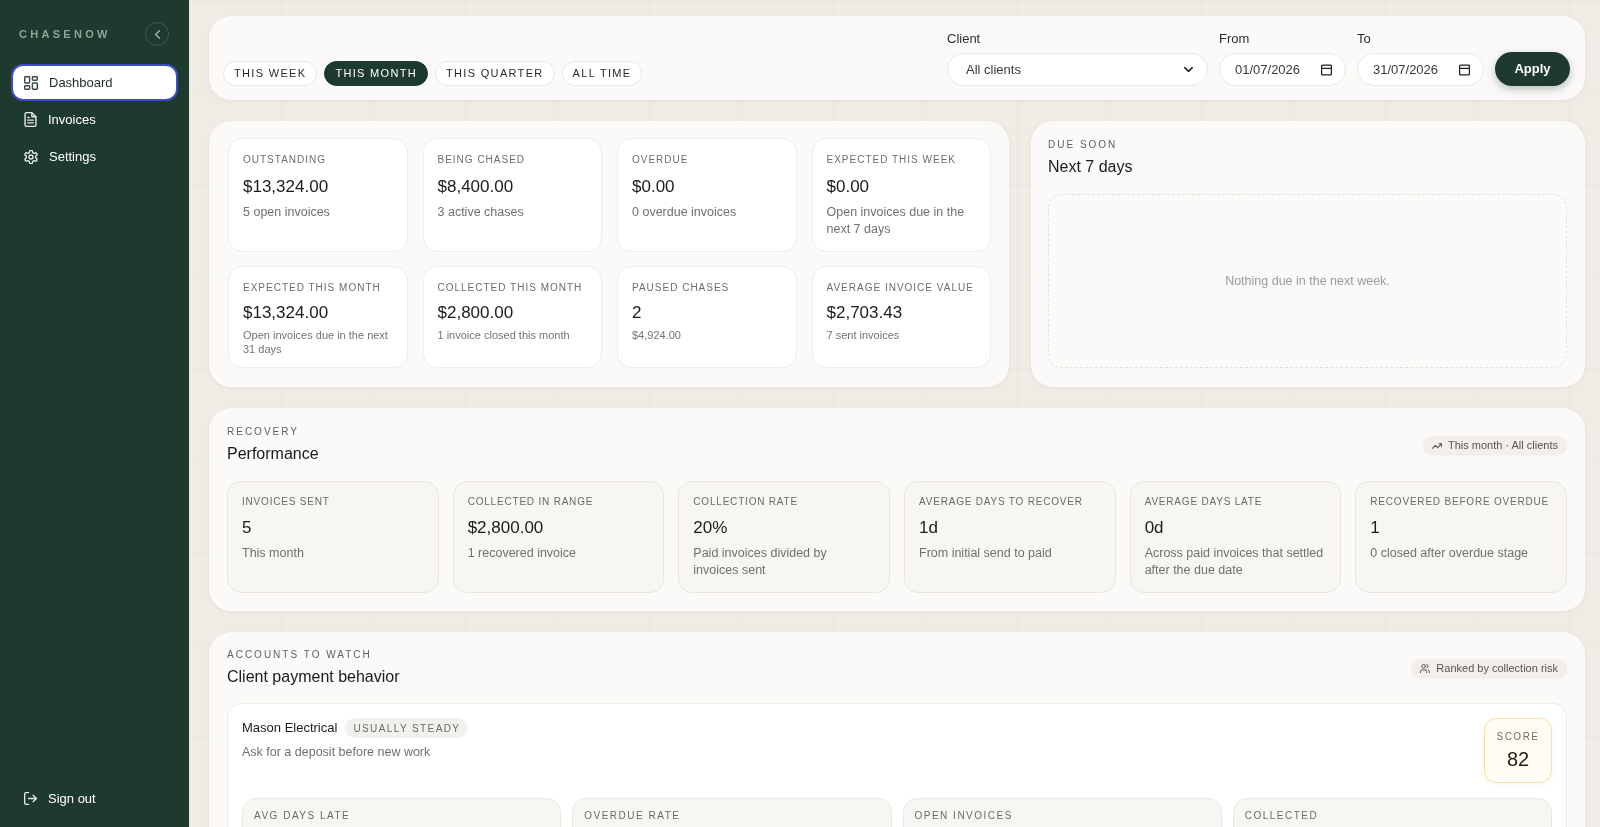  I want to click on advice-text: Ask for a deposit before new work, so click(337, 752).